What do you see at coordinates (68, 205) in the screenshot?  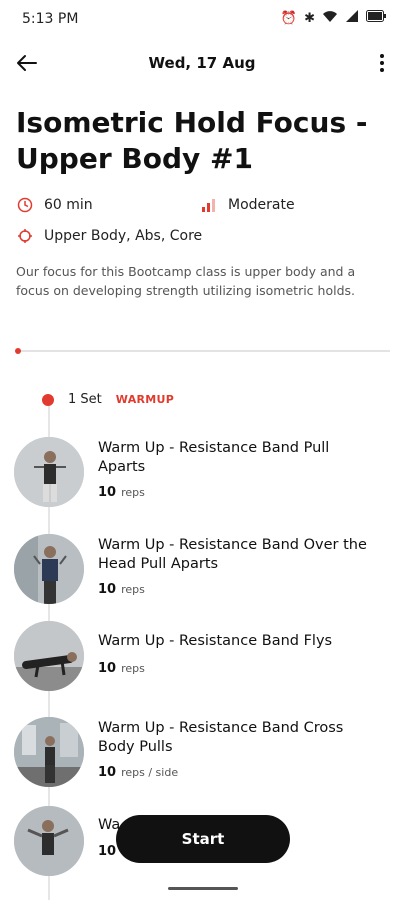 I see `duration-text: 60 min` at bounding box center [68, 205].